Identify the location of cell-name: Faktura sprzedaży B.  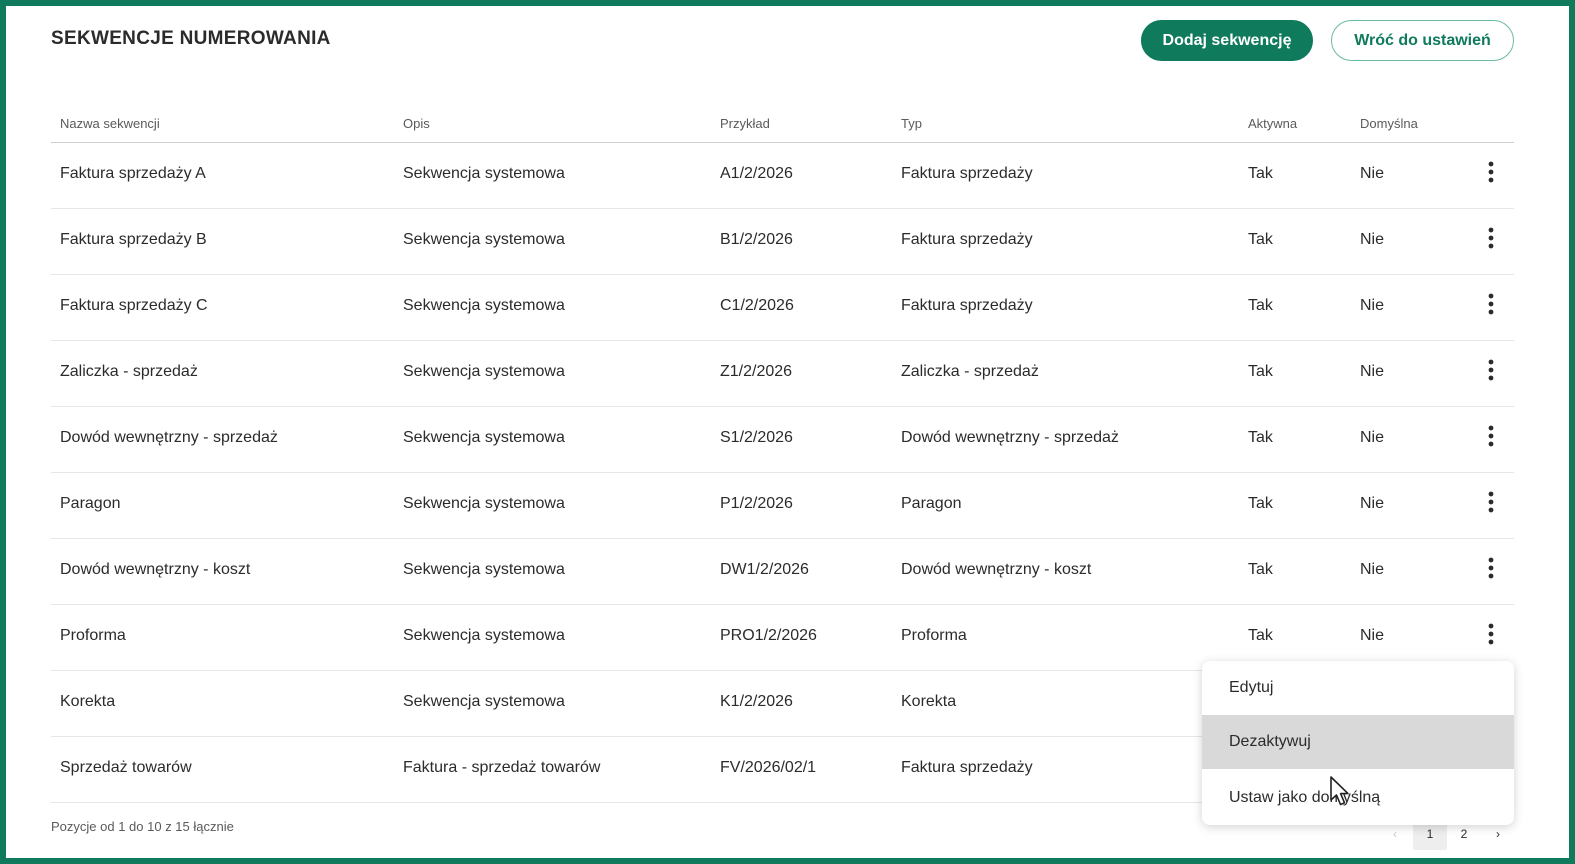
(133, 239).